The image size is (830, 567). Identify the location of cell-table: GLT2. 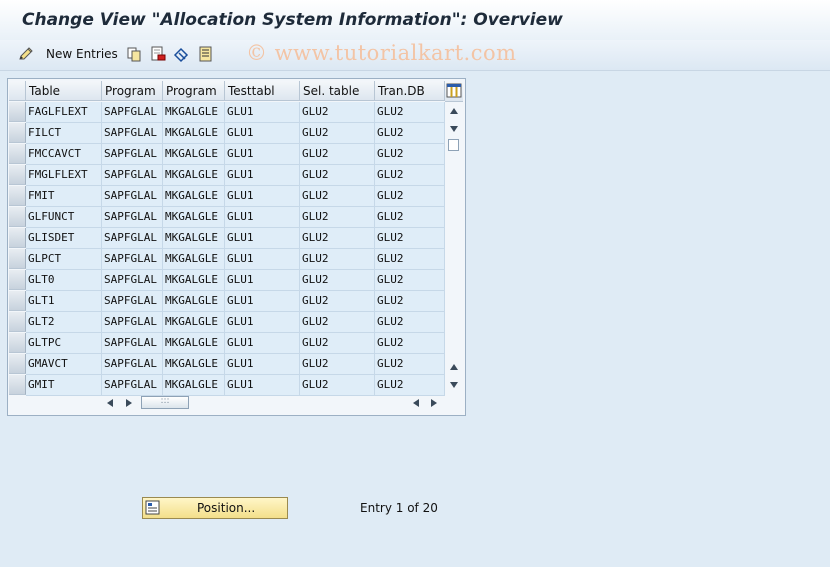
(64, 322).